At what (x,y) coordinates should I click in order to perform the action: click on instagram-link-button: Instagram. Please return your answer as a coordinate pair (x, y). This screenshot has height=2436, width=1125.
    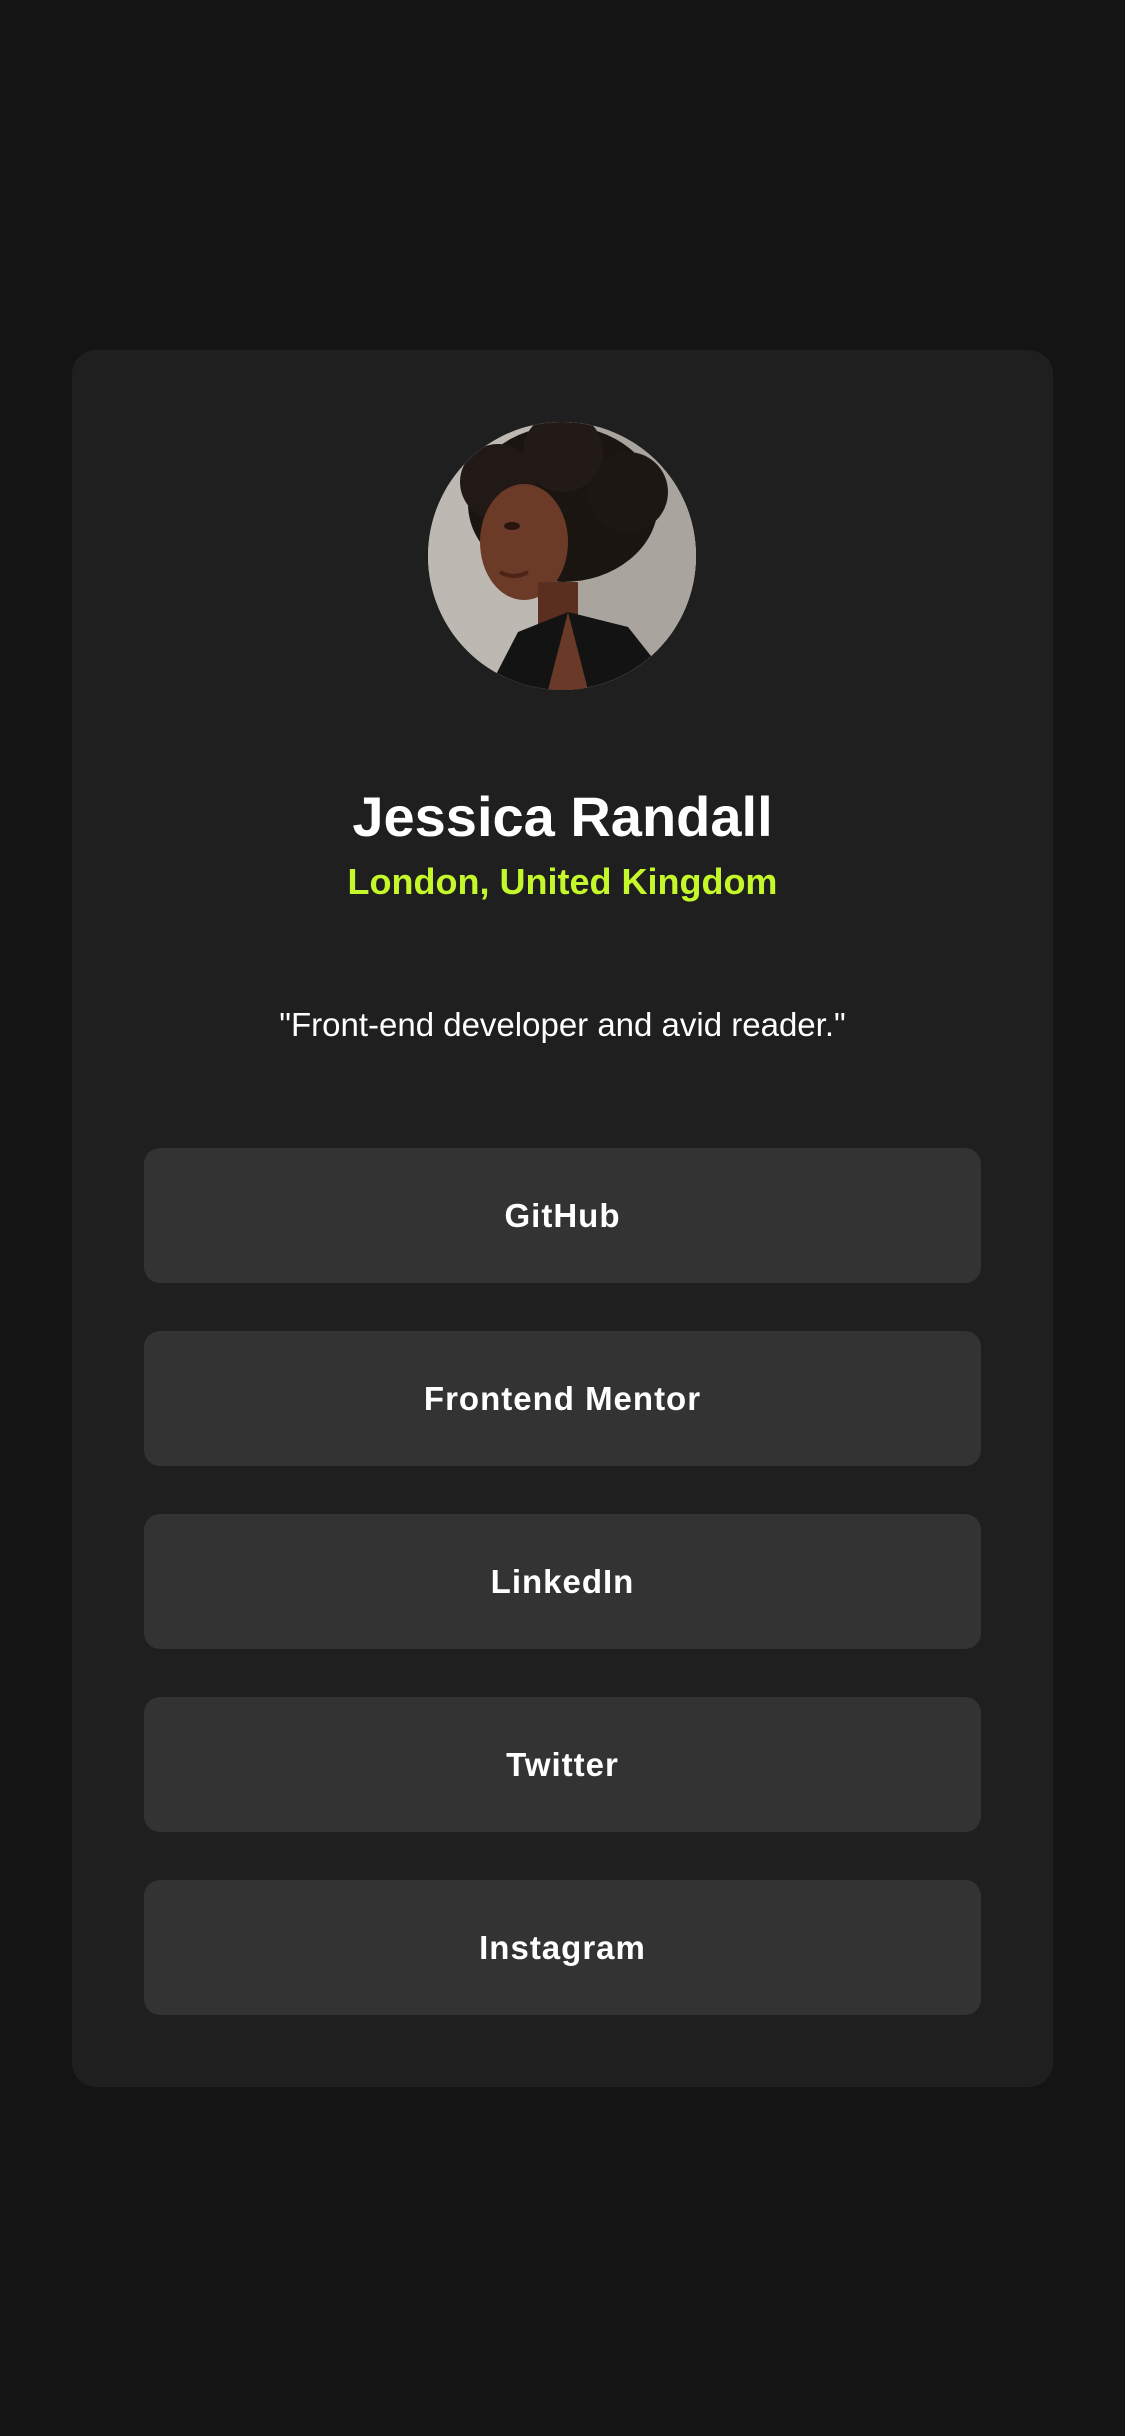
    Looking at the image, I should click on (562, 1947).